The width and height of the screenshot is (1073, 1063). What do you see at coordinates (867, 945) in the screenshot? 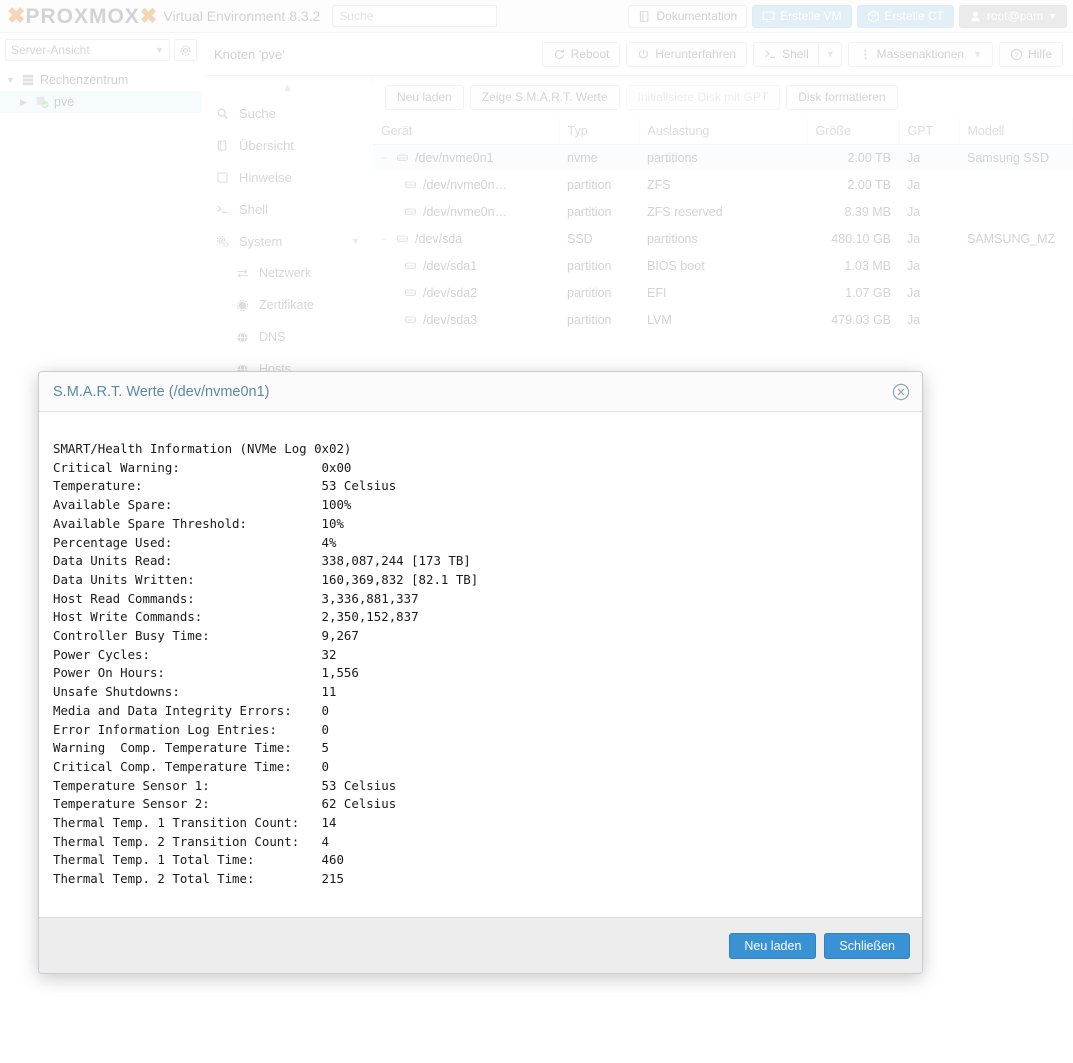
I see `dialog-close-button: Schließen` at bounding box center [867, 945].